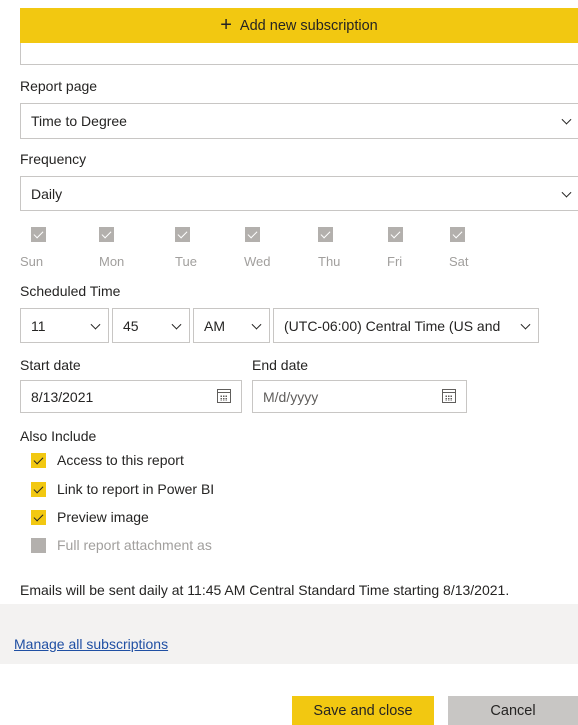 This screenshot has height=725, width=578. What do you see at coordinates (38, 489) in the screenshot?
I see `link-report-checkbox` at bounding box center [38, 489].